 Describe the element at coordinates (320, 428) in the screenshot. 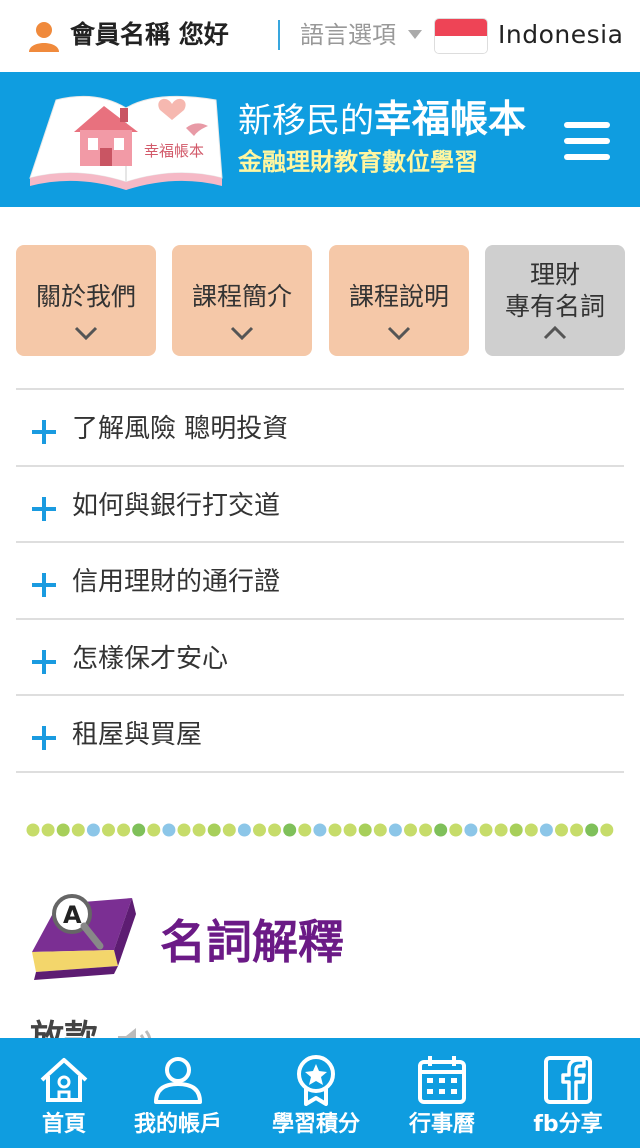

I see `list-item: 了解風險 聰明投資` at that location.